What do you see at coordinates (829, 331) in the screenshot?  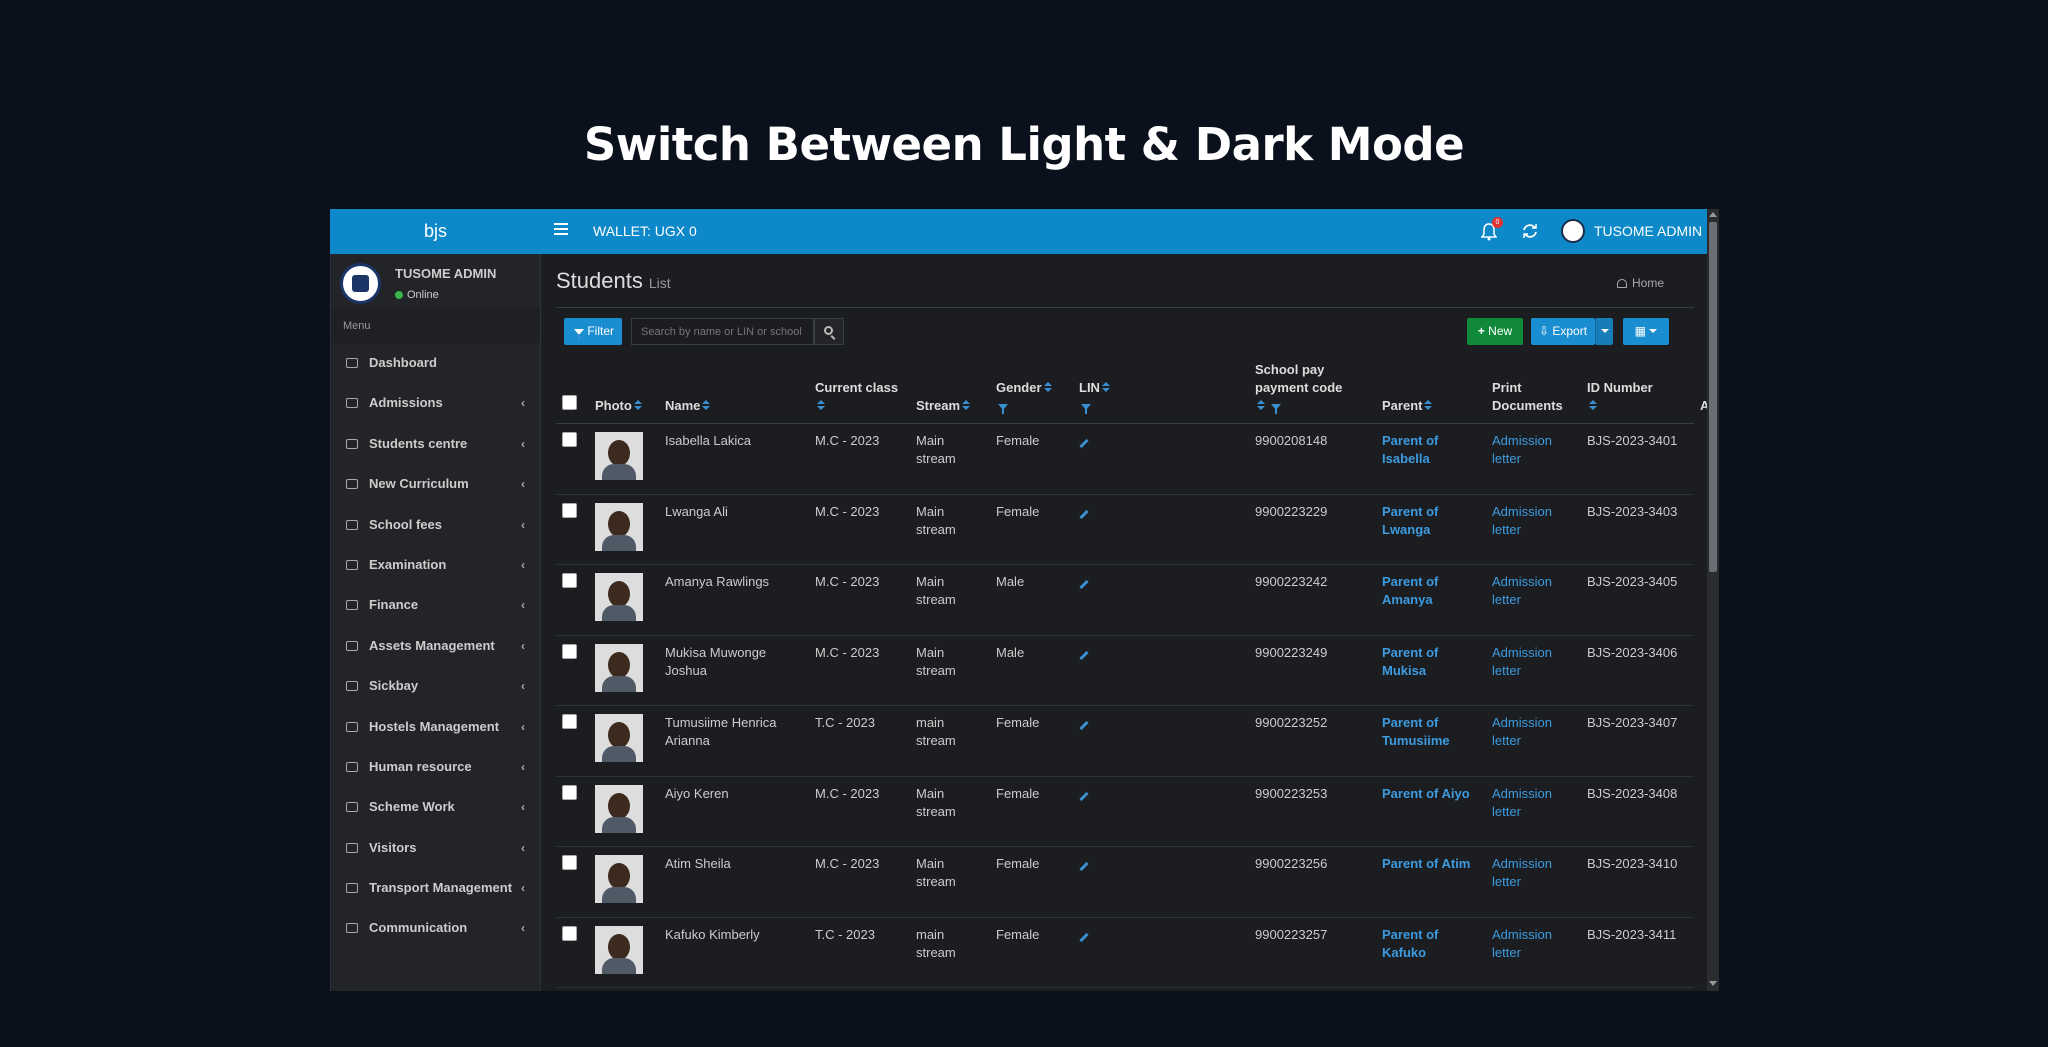 I see `search-button` at bounding box center [829, 331].